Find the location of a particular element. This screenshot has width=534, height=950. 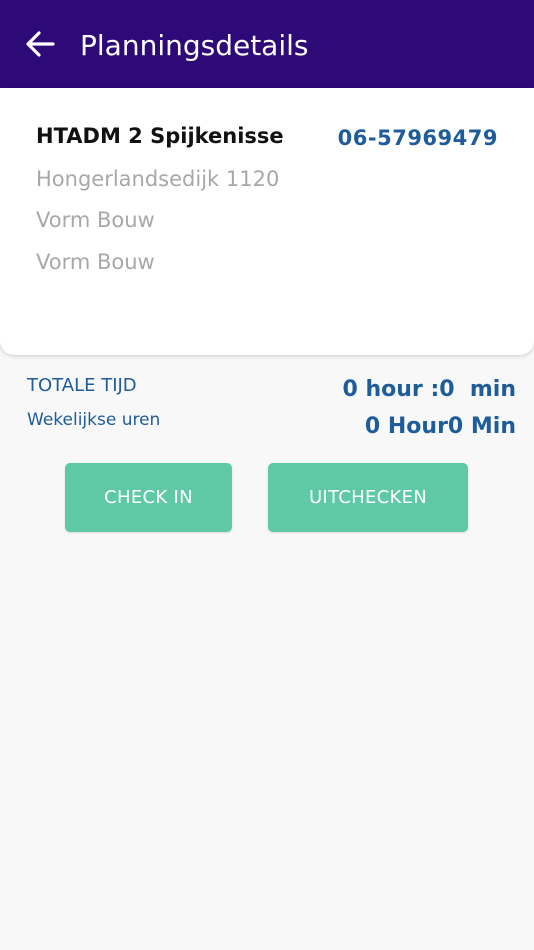

app-bar: Planningsdetails is located at coordinates (267, 44).